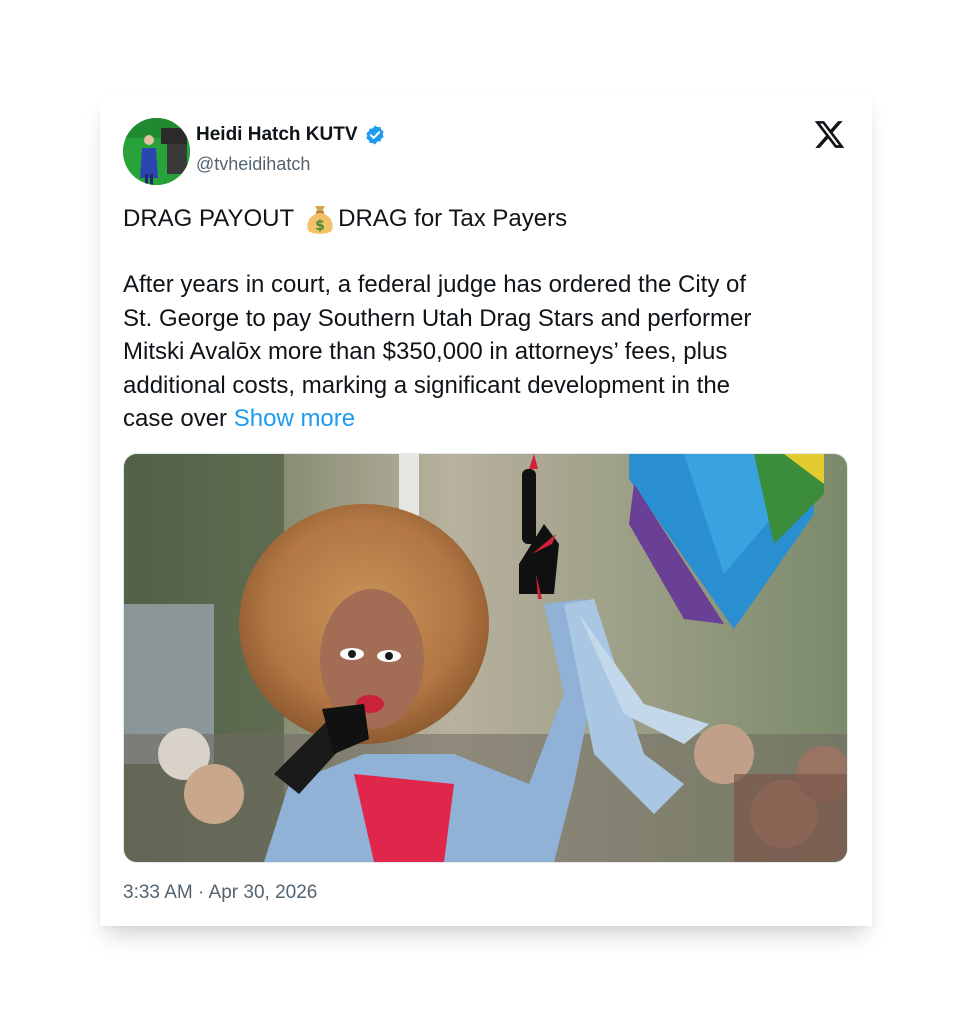 The image size is (971, 1025). What do you see at coordinates (253, 164) in the screenshot?
I see `author-handle: @tvheidihatch` at bounding box center [253, 164].